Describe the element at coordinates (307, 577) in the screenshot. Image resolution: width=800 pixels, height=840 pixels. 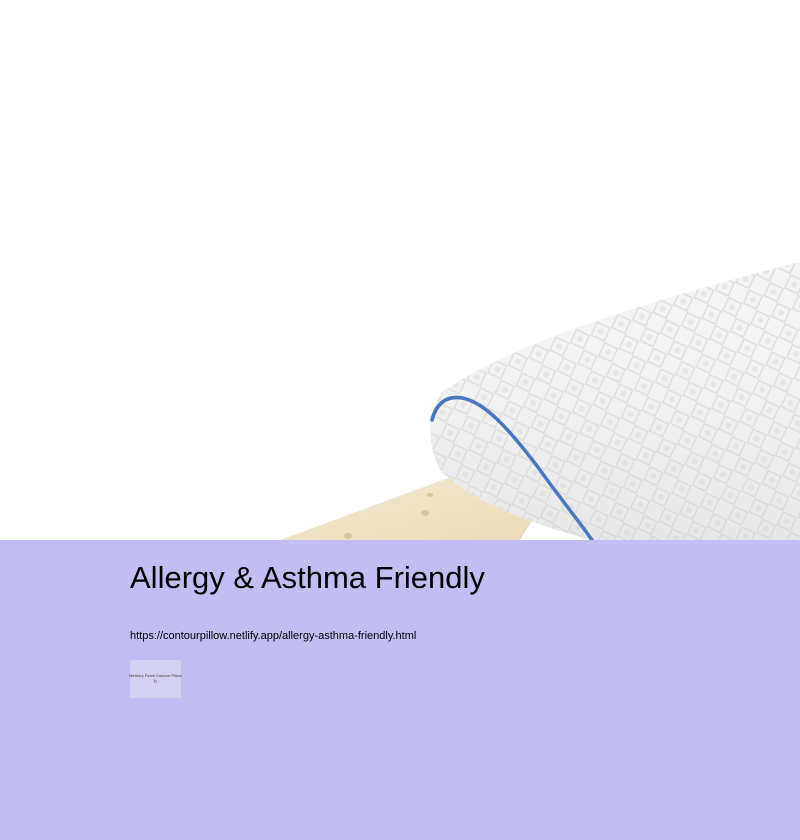
I see `page-title: Allergy & Asthma Friendly` at that location.